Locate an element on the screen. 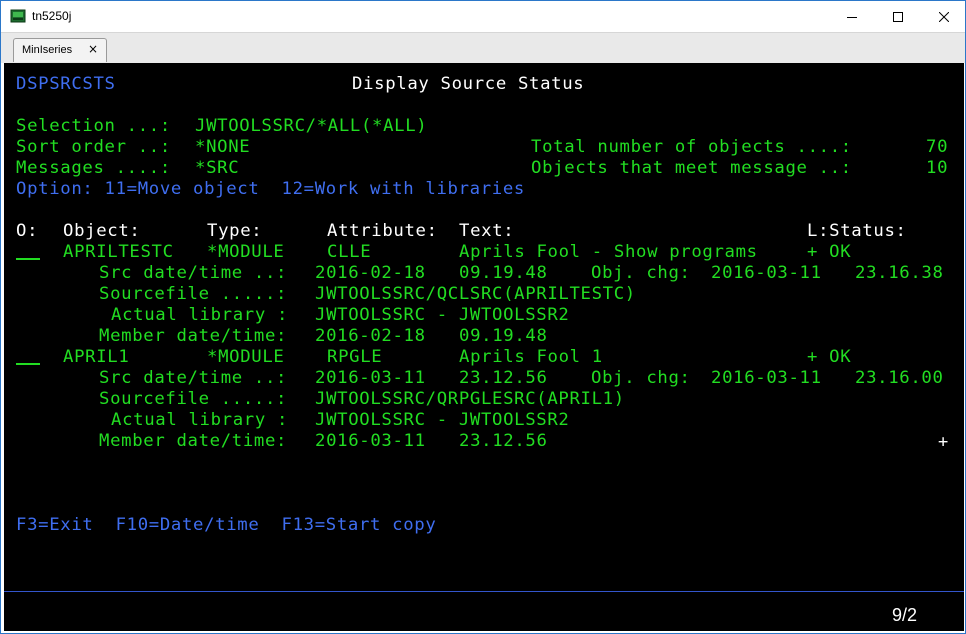  cursor-position-indicator: 9/2 is located at coordinates (905, 615).